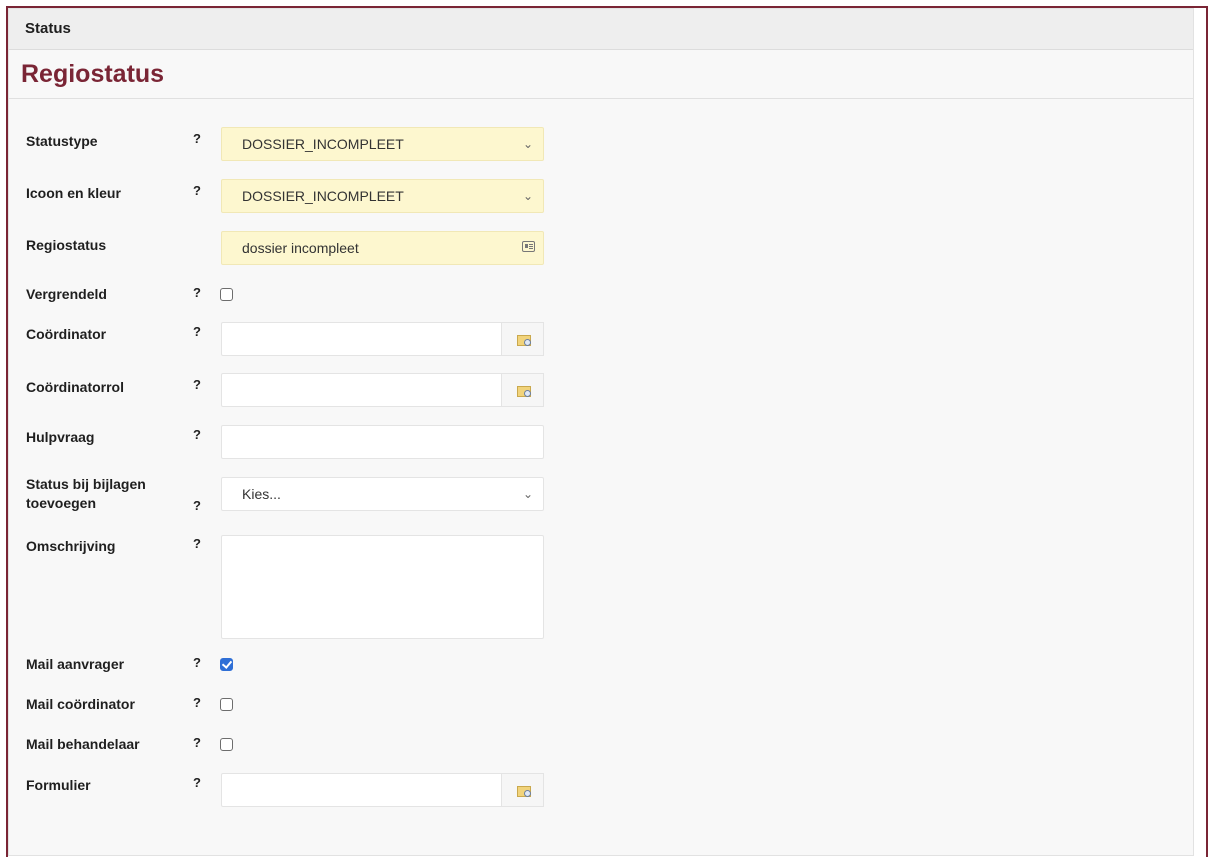  Describe the element at coordinates (86, 484) in the screenshot. I see `status-bijlagen-label-line1: Status bij bijlagen` at that location.